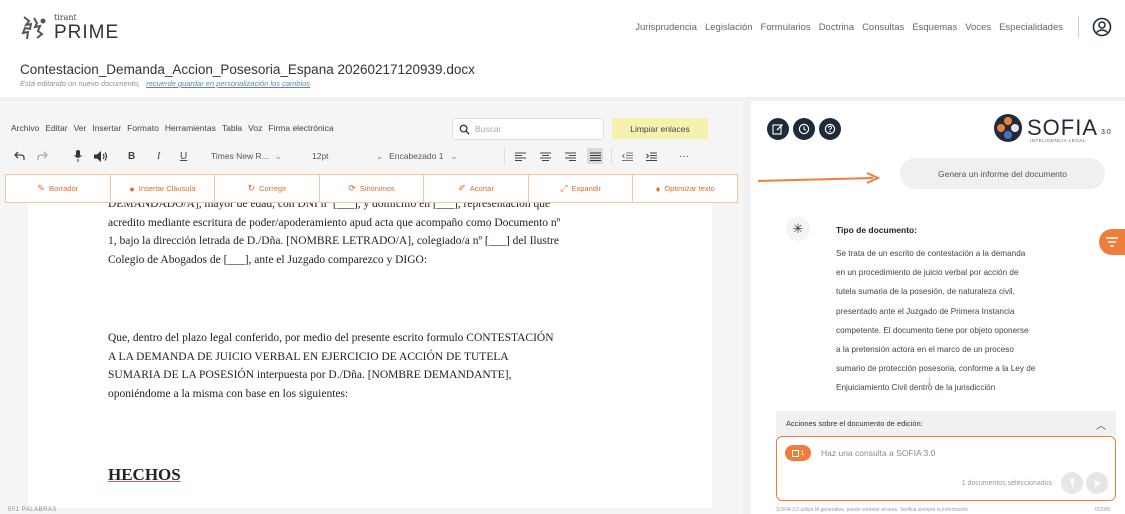  Describe the element at coordinates (1078, 27) in the screenshot. I see `nav-divider` at that location.